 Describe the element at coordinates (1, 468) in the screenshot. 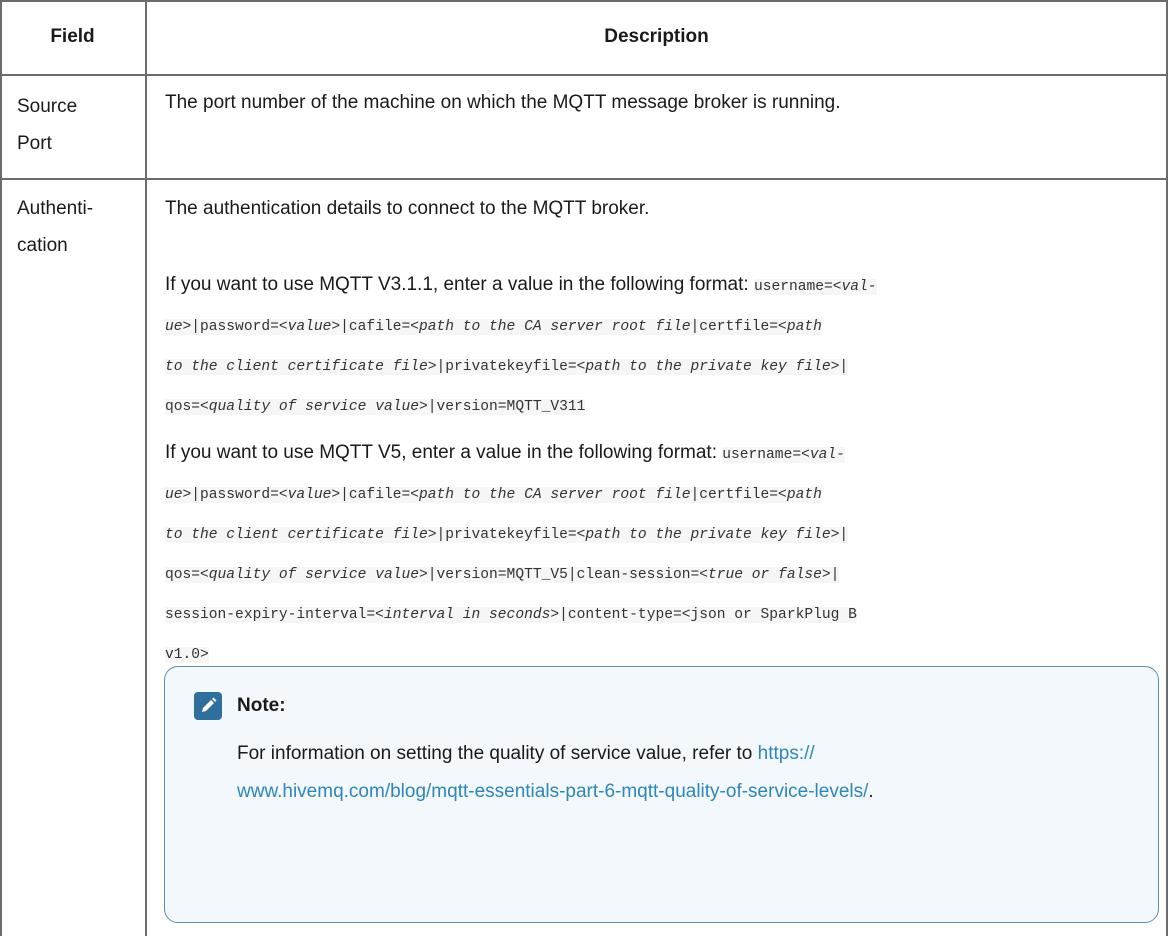

I see `table-border-left` at that location.